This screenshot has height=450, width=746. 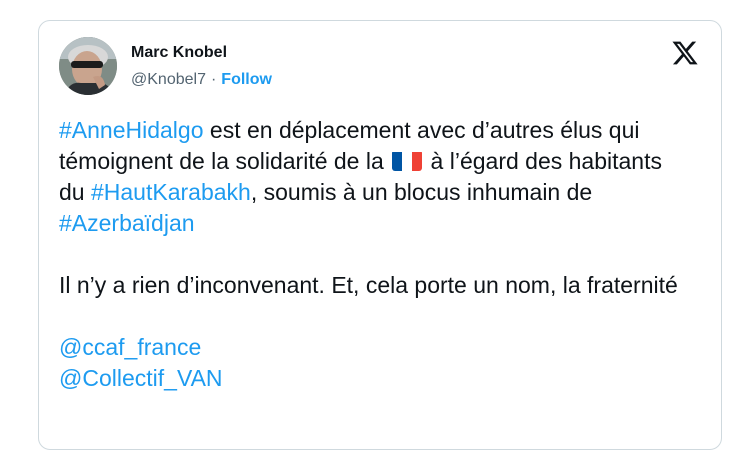 I want to click on mentions: @ccaf_france @Collectif_VAN, so click(x=369, y=363).